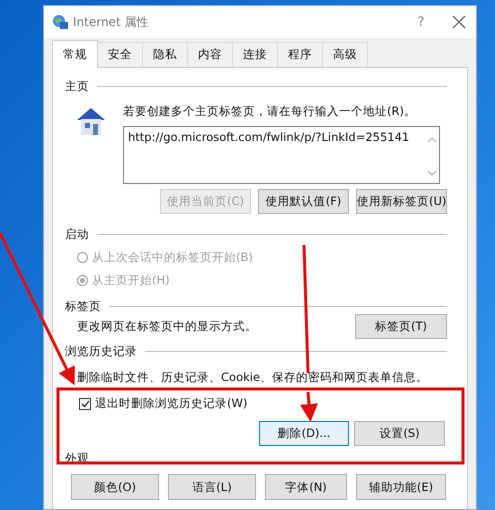 The image size is (495, 510). I want to click on scroll-down-icon, so click(432, 173).